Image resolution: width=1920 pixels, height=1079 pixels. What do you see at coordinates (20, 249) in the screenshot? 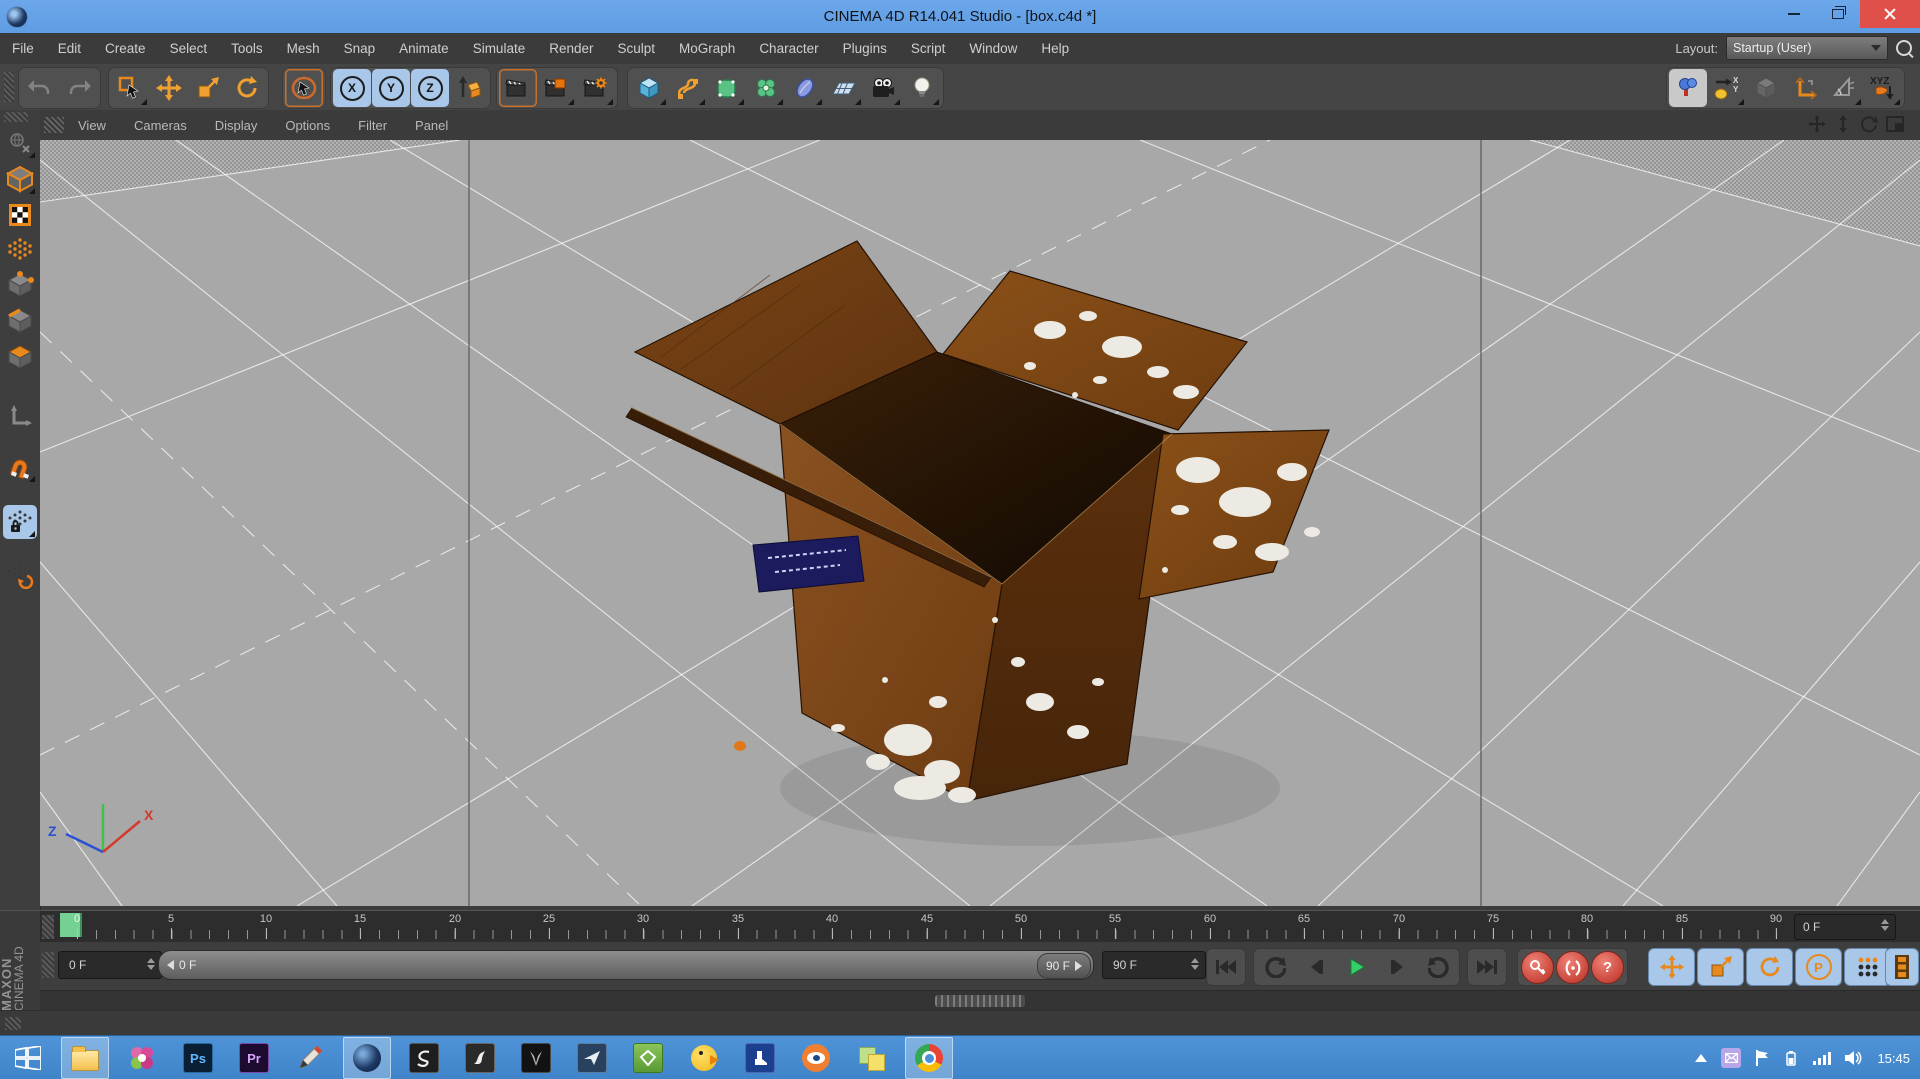
I see `workplane-mode-button` at bounding box center [20, 249].